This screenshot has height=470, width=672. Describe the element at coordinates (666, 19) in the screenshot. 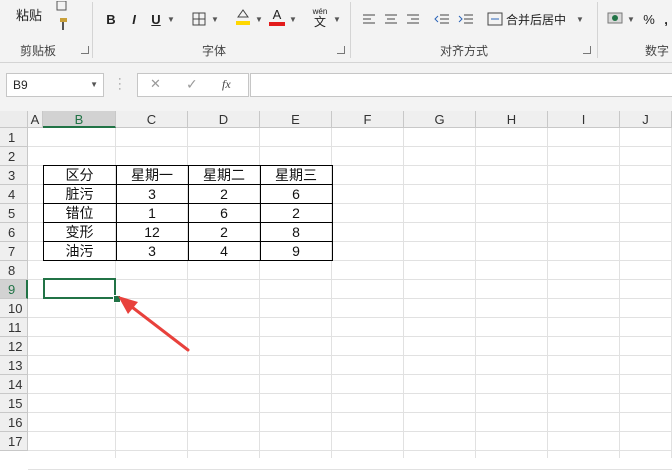

I see `comma-button: ,` at that location.